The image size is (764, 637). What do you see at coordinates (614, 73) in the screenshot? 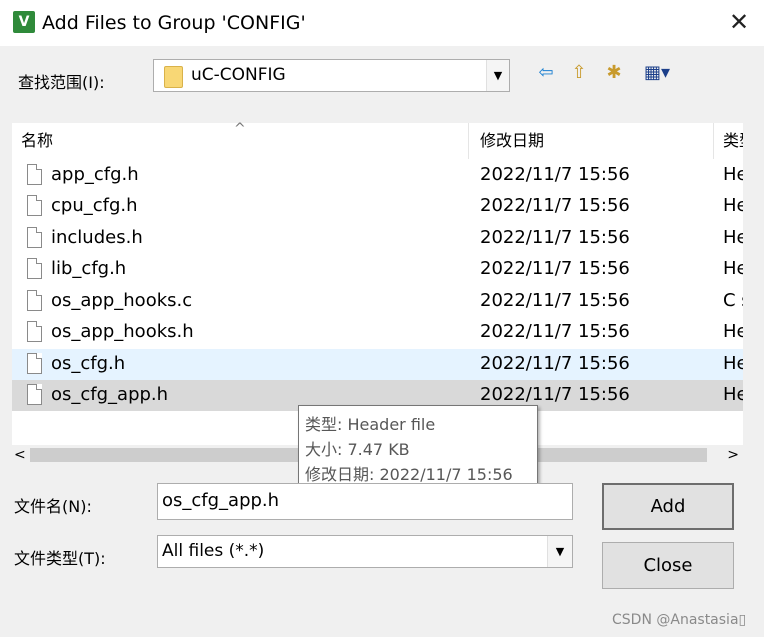
I see `new-folder-icon: ✱` at bounding box center [614, 73].